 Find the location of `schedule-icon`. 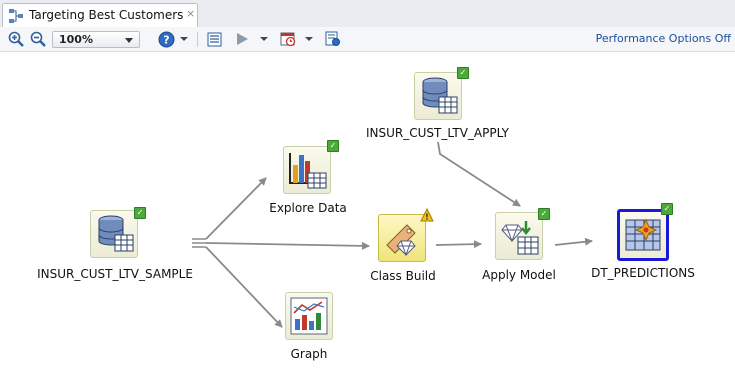

schedule-icon is located at coordinates (288, 39).